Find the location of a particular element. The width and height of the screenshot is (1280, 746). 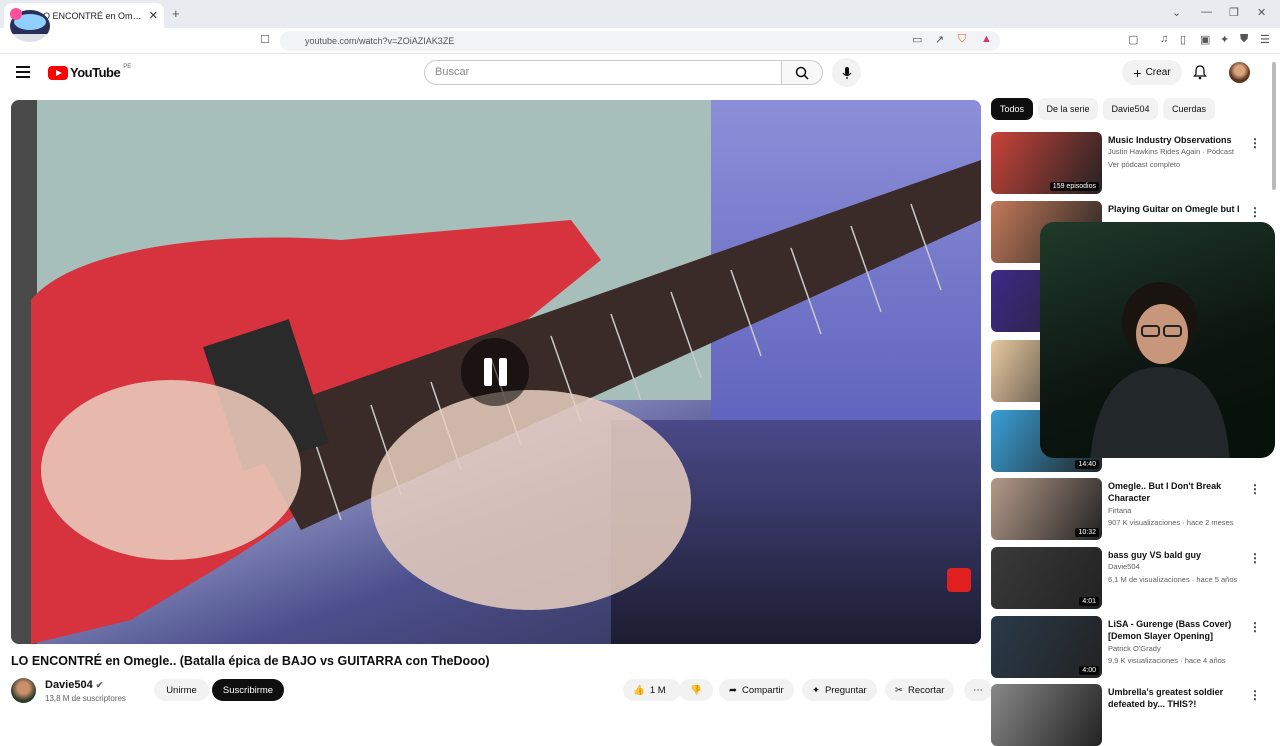

sidebar-icon: ▢ is located at coordinates (1133, 39).